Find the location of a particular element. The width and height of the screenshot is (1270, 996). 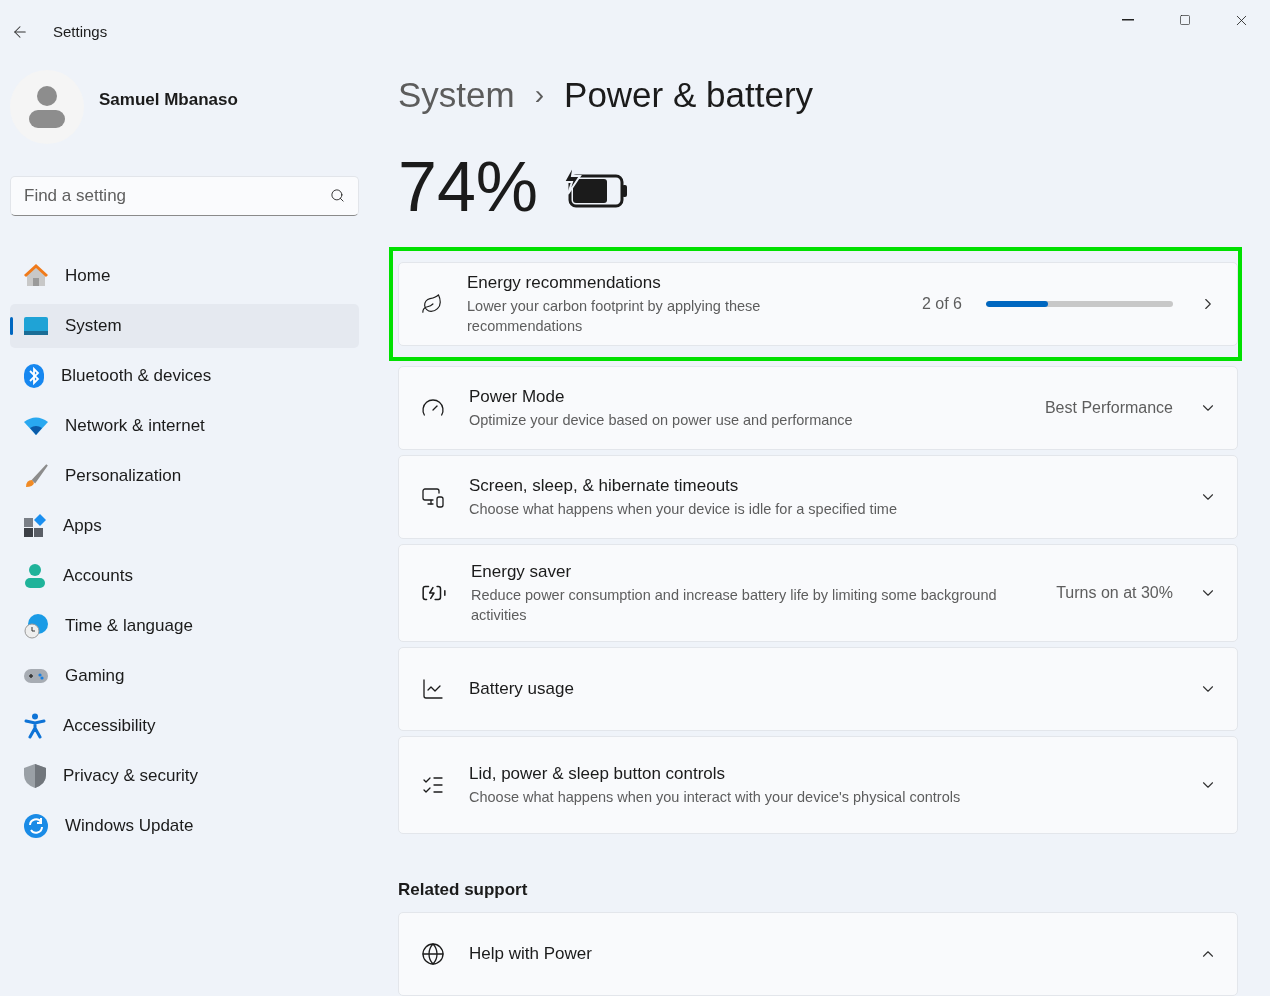

paintbrush-icon is located at coordinates (36, 476).